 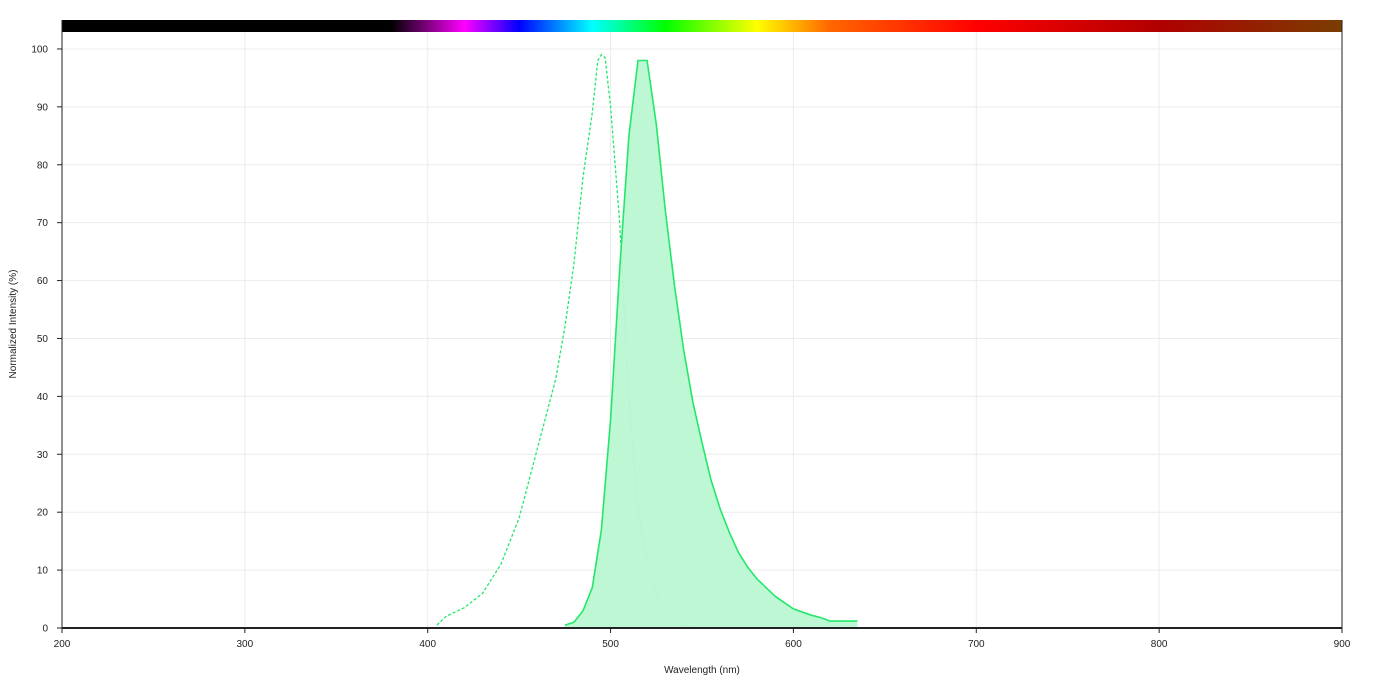 What do you see at coordinates (39, 49) in the screenshot?
I see `y-tick-label: 100` at bounding box center [39, 49].